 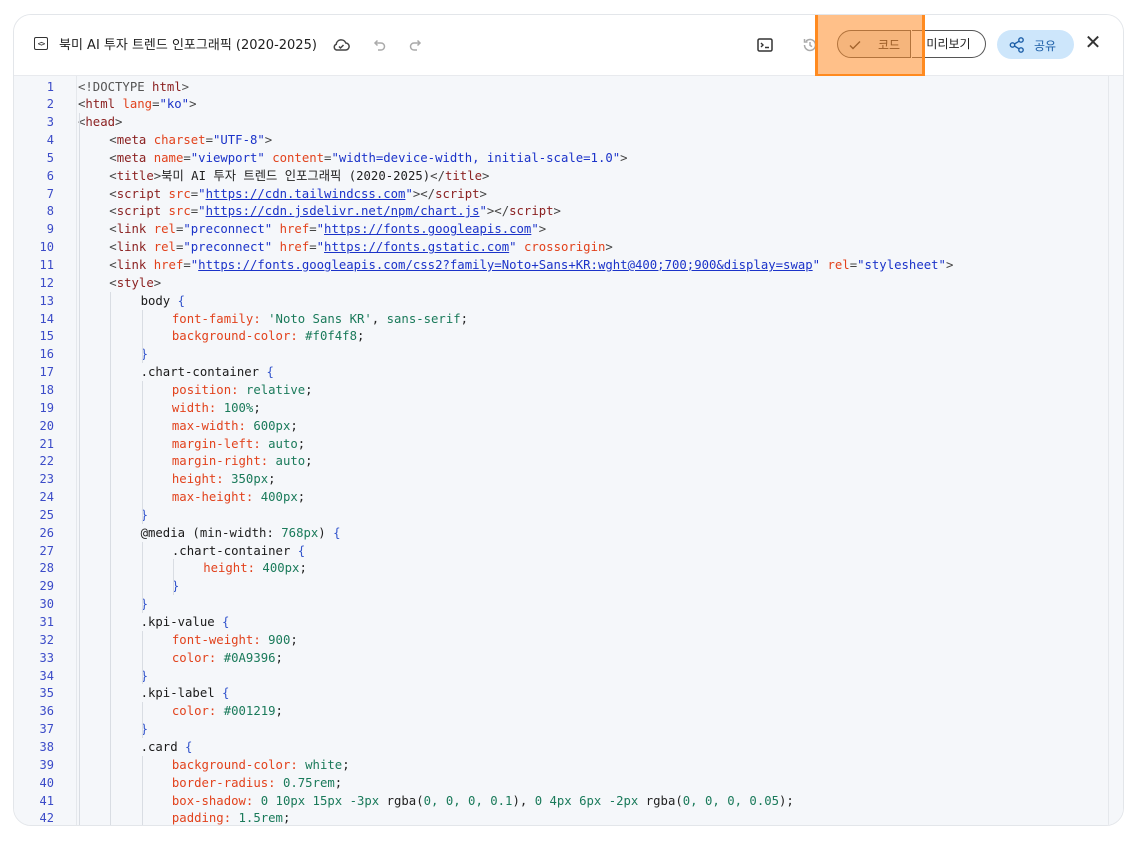 I want to click on code-token: ),, so click(x=523, y=800).